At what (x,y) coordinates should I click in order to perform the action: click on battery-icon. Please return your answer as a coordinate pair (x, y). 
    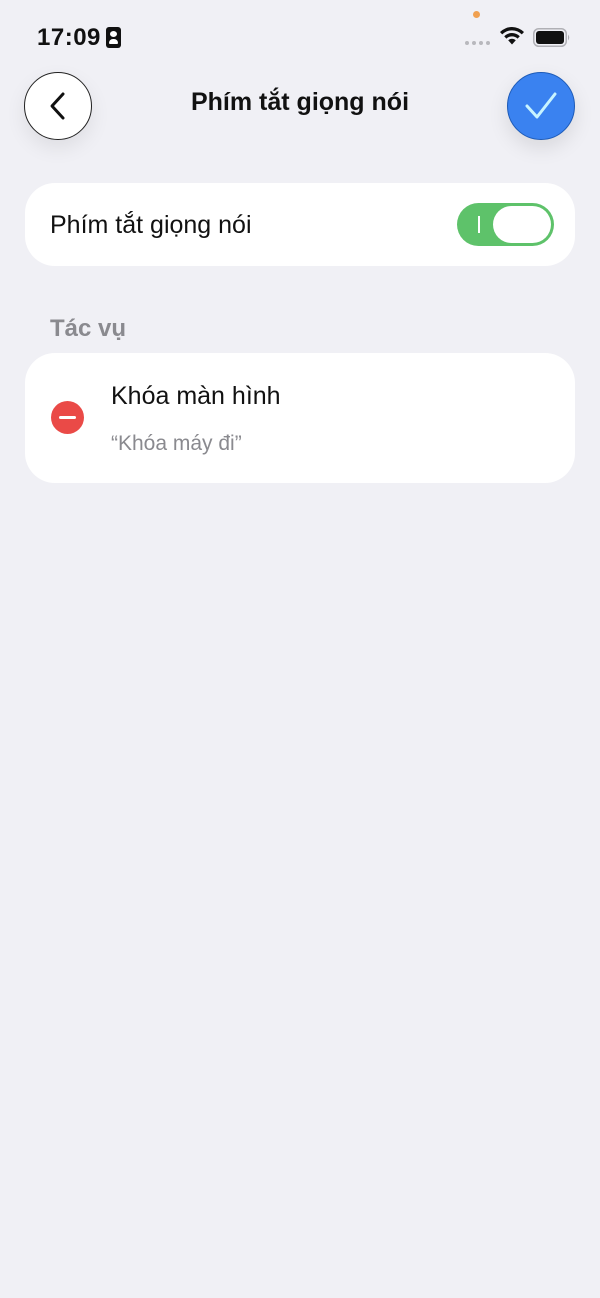
    Looking at the image, I should click on (551, 37).